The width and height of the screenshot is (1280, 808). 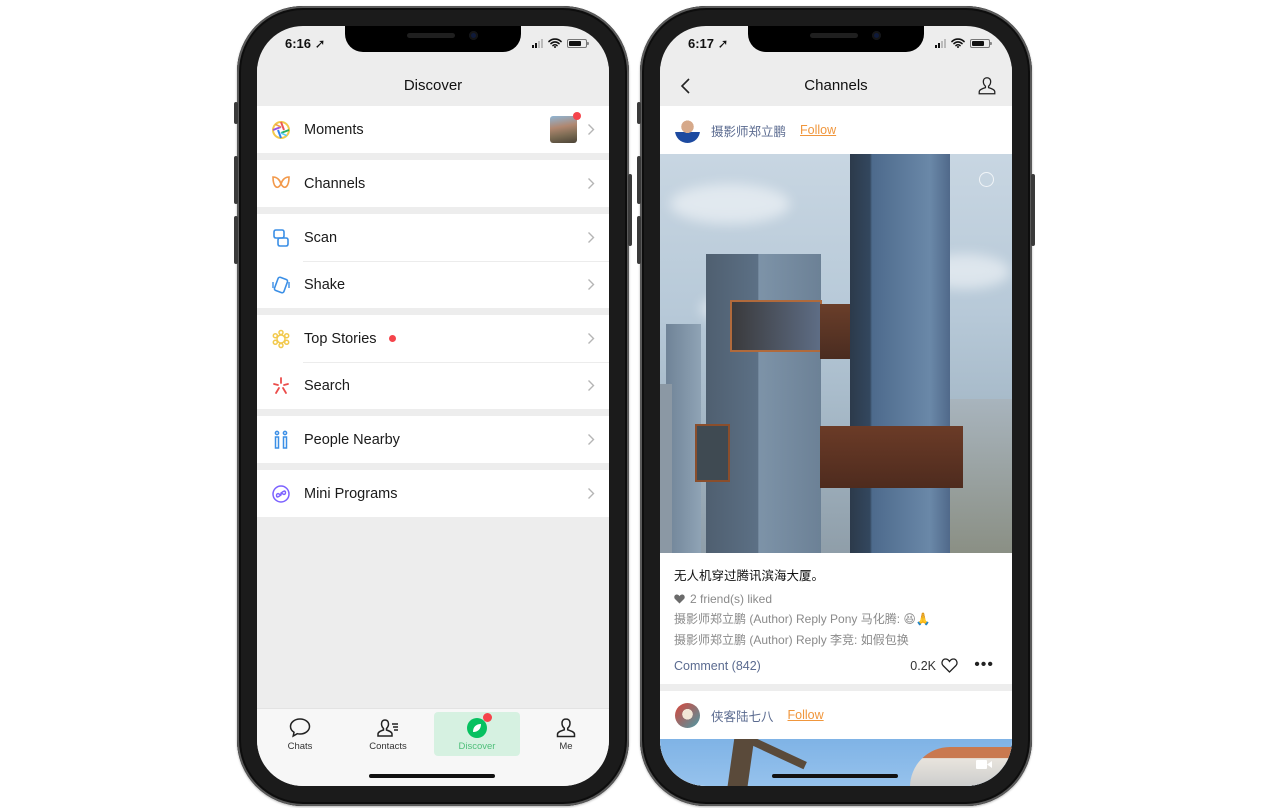 I want to click on group-people-nearby: People Nearby, so click(x=433, y=439).